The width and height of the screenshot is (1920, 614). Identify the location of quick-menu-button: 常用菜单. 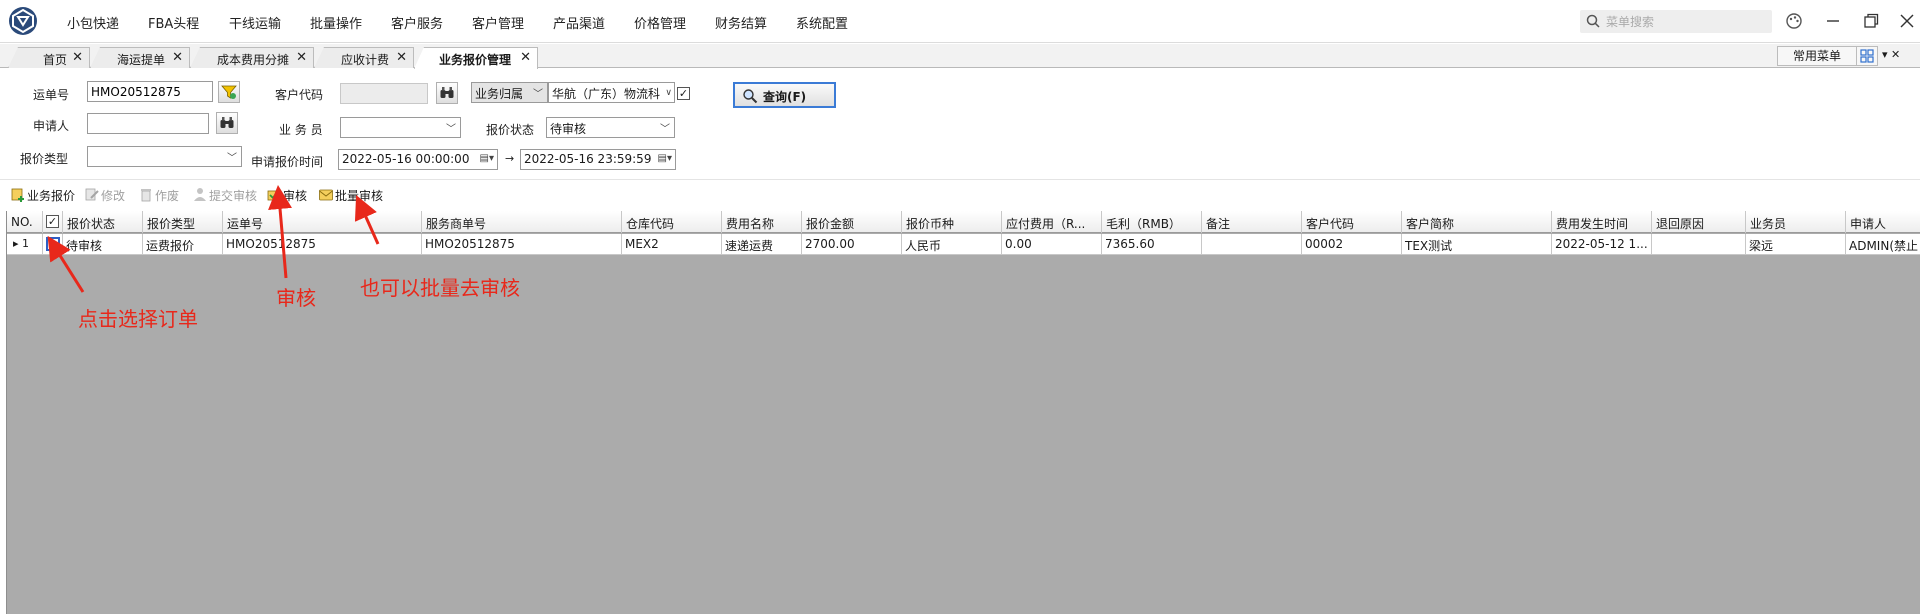
(1817, 56).